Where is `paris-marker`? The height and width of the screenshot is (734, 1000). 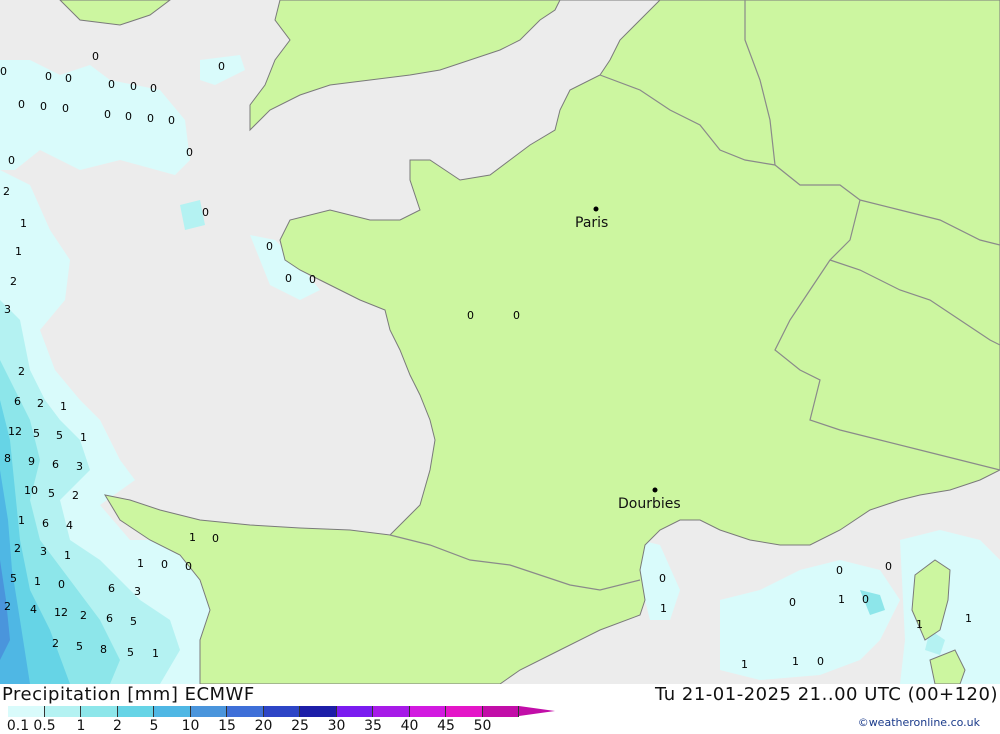 paris-marker is located at coordinates (596, 209).